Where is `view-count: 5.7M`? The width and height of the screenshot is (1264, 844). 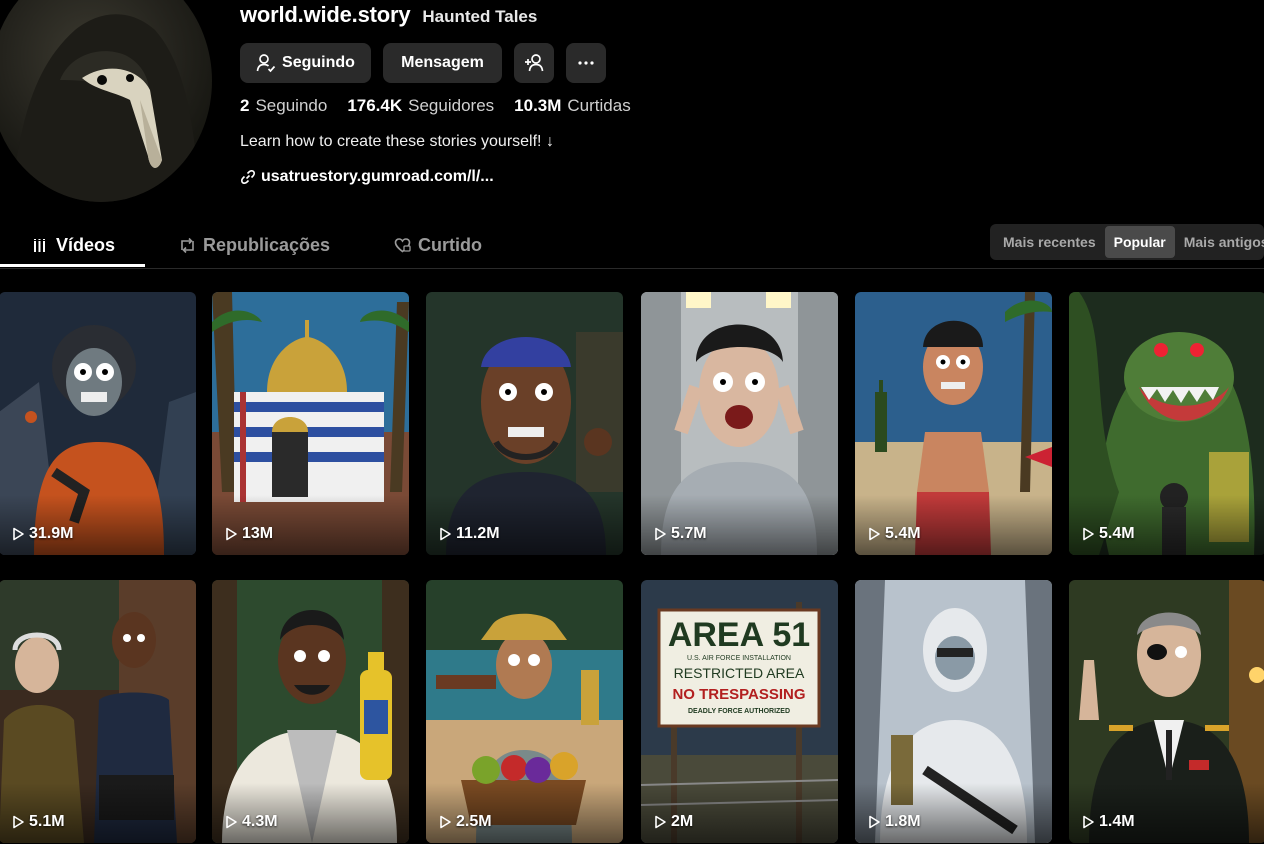 view-count: 5.7M is located at coordinates (680, 534).